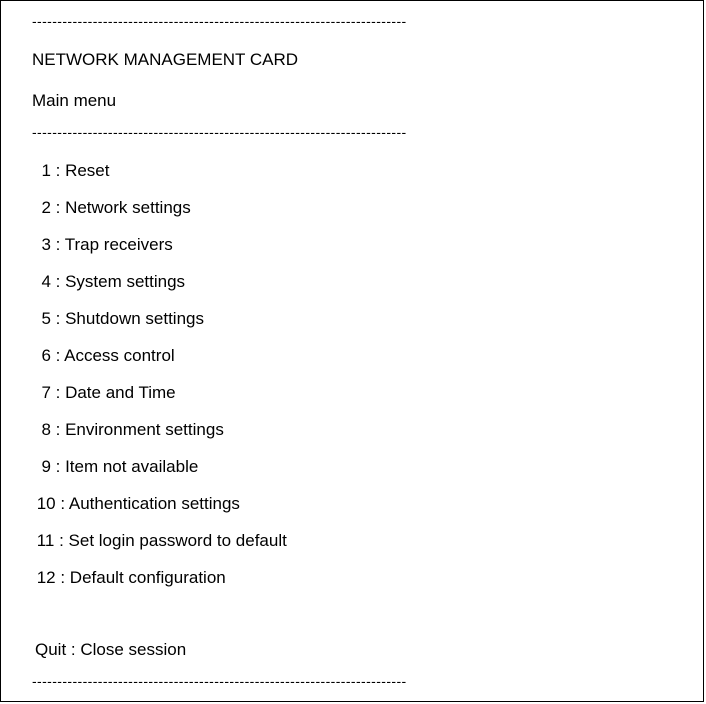 This screenshot has width=706, height=704. Describe the element at coordinates (159, 541) in the screenshot. I see `menu-item-default-password: 11 : Set login password to default` at that location.